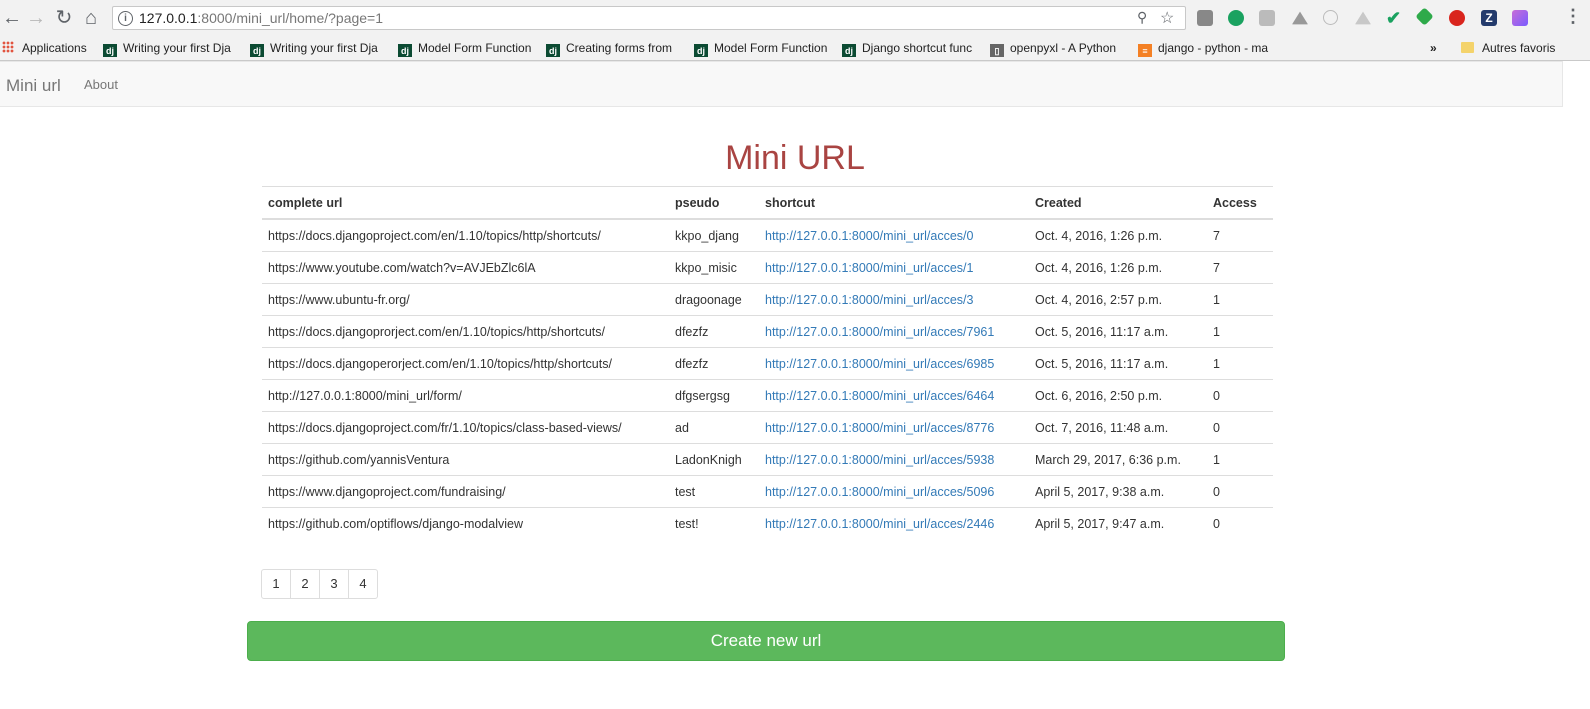  What do you see at coordinates (465, 459) in the screenshot?
I see `complete-url-cell: https://github.com/yannisVentura` at bounding box center [465, 459].